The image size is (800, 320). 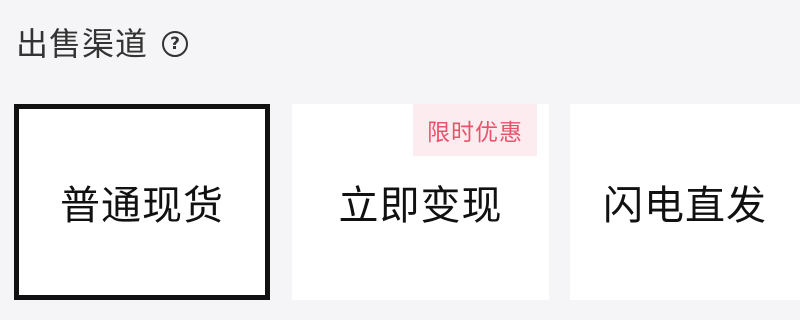 I want to click on sales-channel-header: 出售渠道 ?, so click(x=102, y=44).